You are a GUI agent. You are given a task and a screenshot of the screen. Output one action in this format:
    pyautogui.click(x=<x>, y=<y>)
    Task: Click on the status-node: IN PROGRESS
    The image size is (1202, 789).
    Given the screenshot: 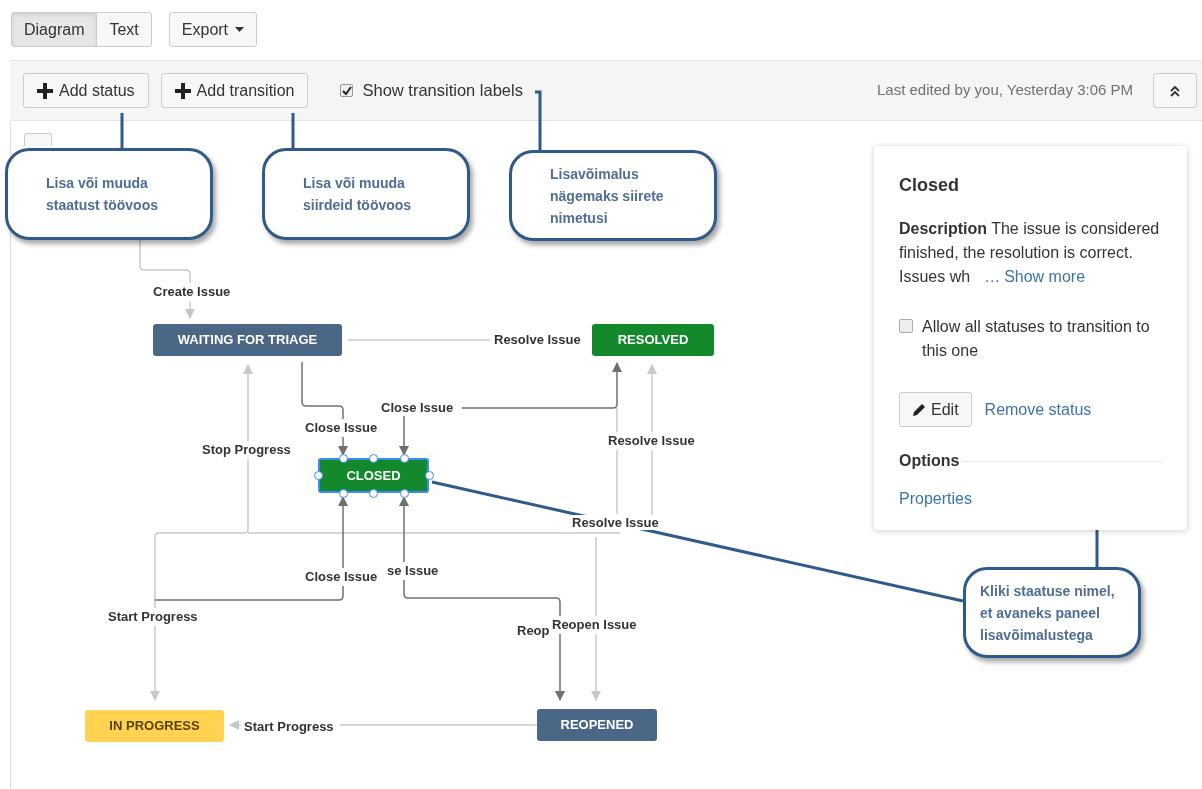 What is the action you would take?
    pyautogui.click(x=154, y=726)
    